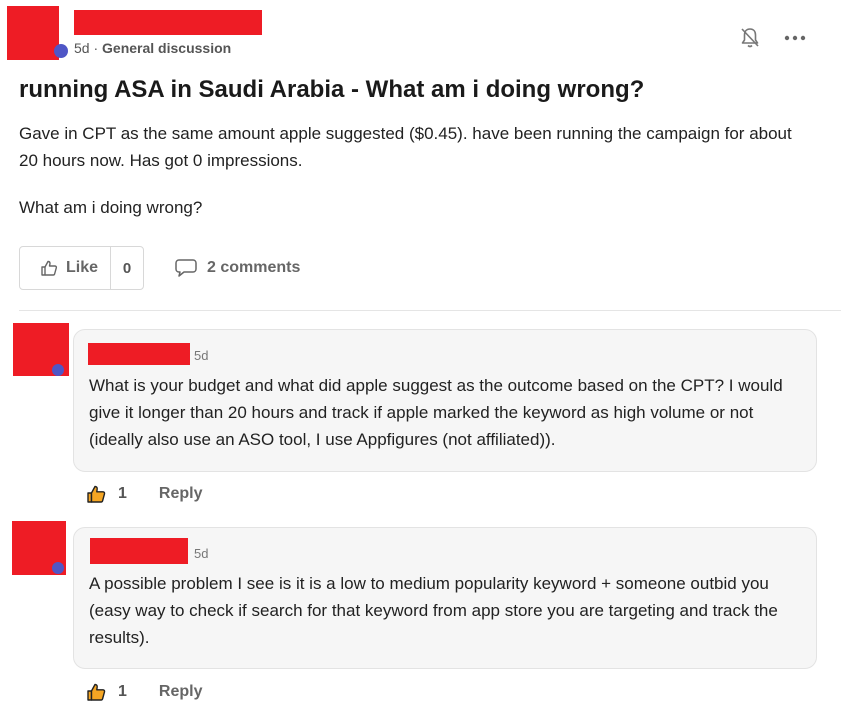 The height and width of the screenshot is (717, 841). Describe the element at coordinates (33, 33) in the screenshot. I see `redacted-author-avatar` at that location.